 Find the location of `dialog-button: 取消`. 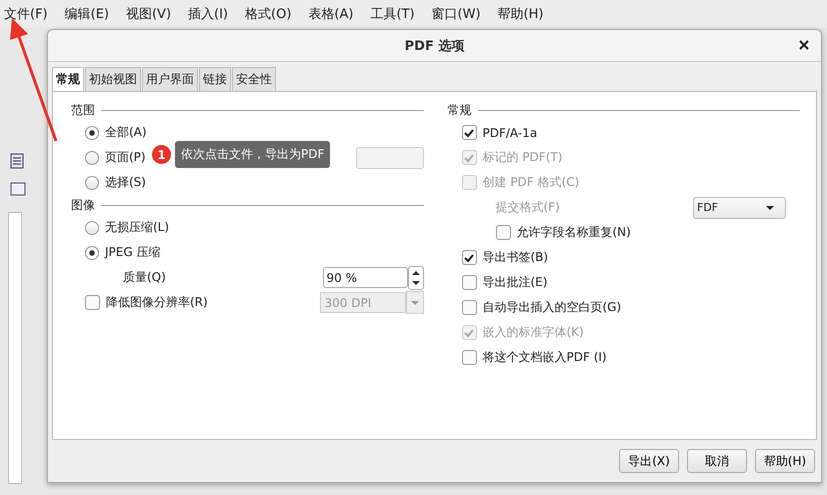

dialog-button: 取消 is located at coordinates (717, 461).